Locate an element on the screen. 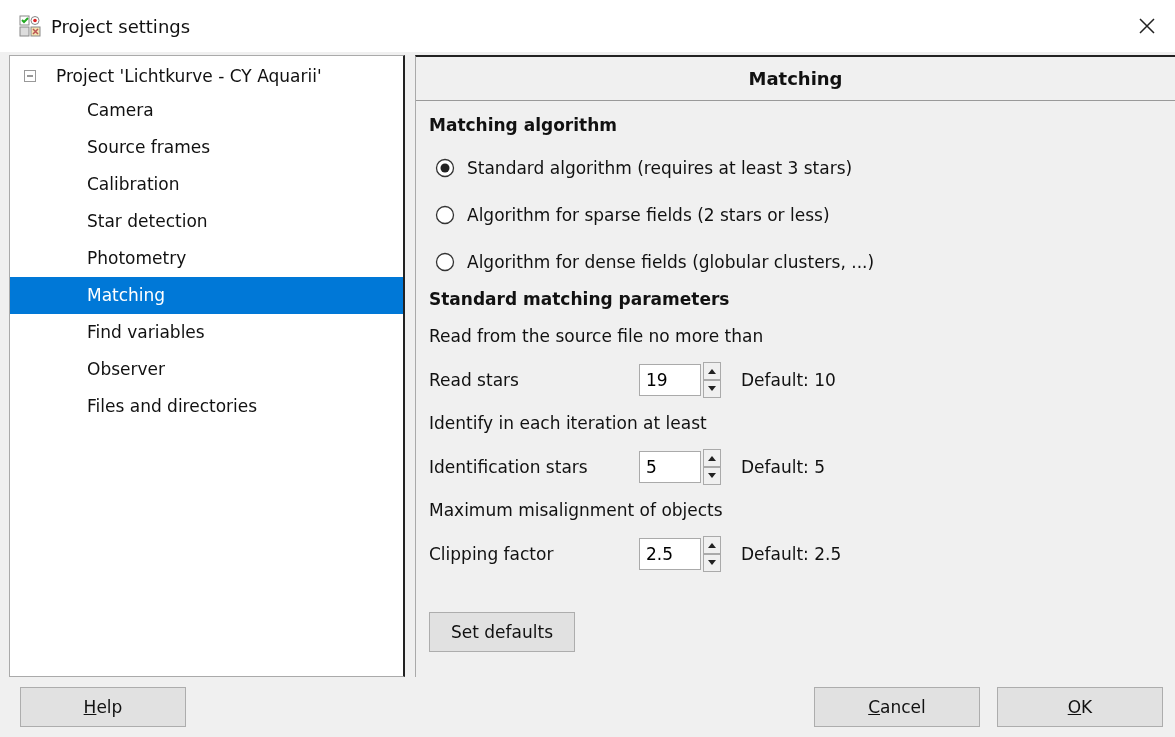 The height and width of the screenshot is (737, 1175). section-heading: Matching algorithm is located at coordinates (523, 125).